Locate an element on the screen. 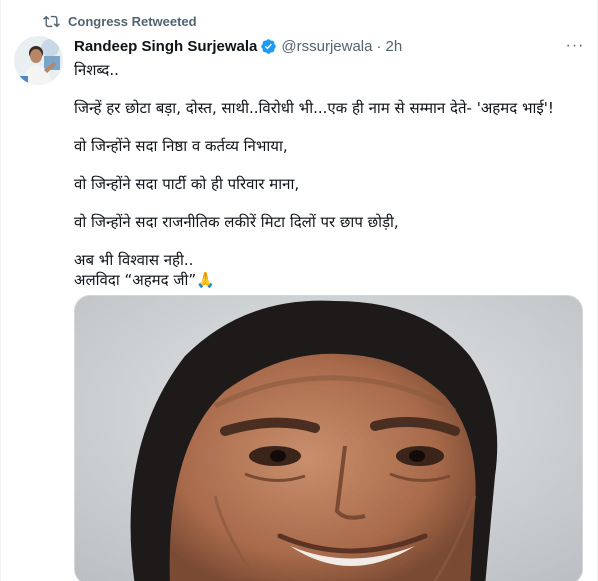 The height and width of the screenshot is (581, 598). more-options-icon: ··· is located at coordinates (575, 46).